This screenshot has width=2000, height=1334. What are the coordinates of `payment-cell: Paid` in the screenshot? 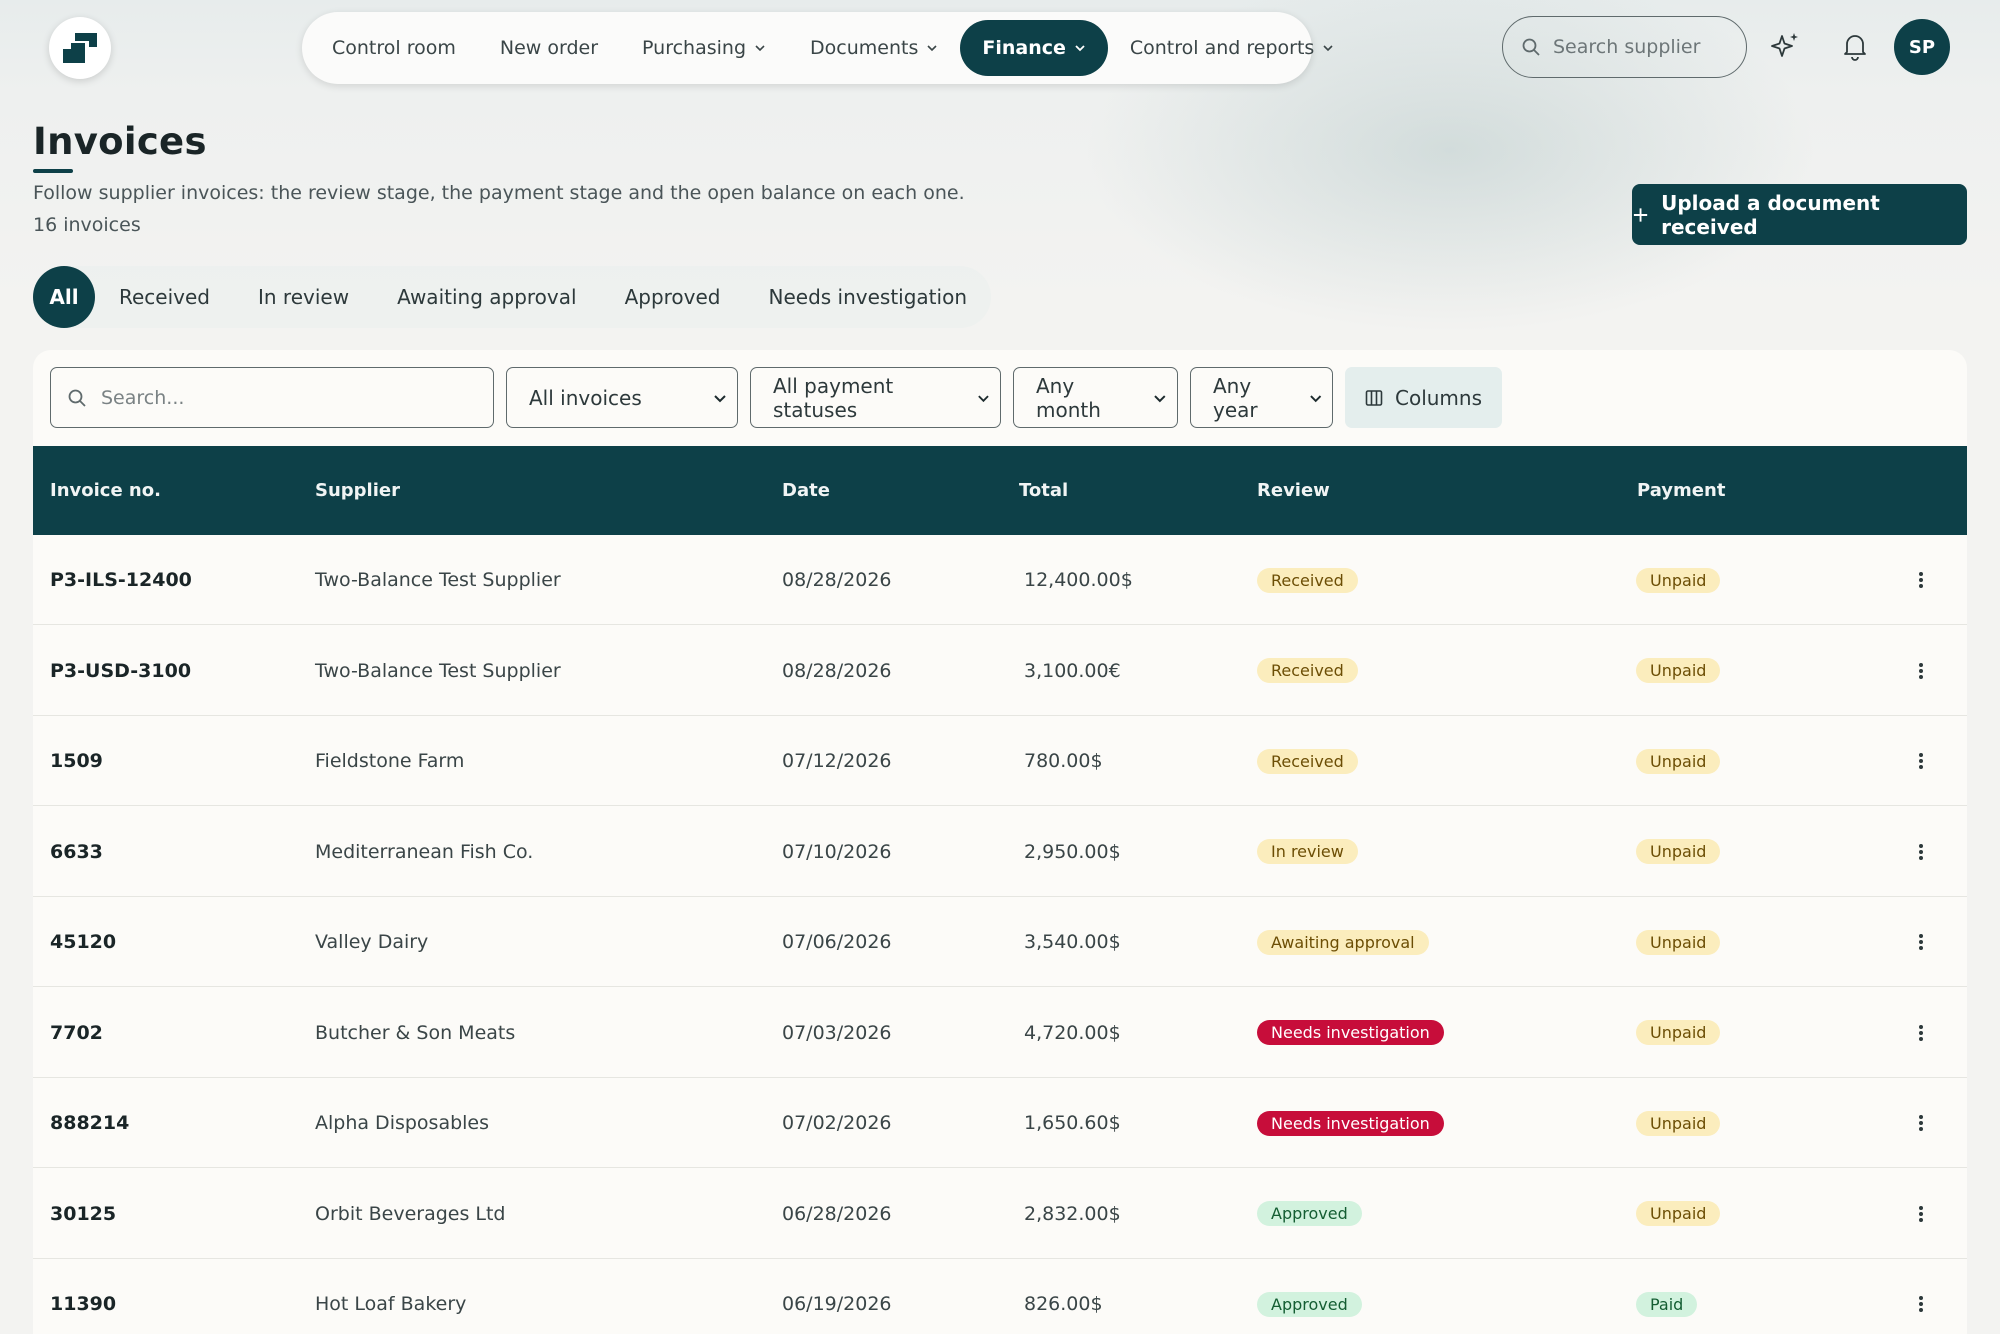 It's located at (1667, 1296).